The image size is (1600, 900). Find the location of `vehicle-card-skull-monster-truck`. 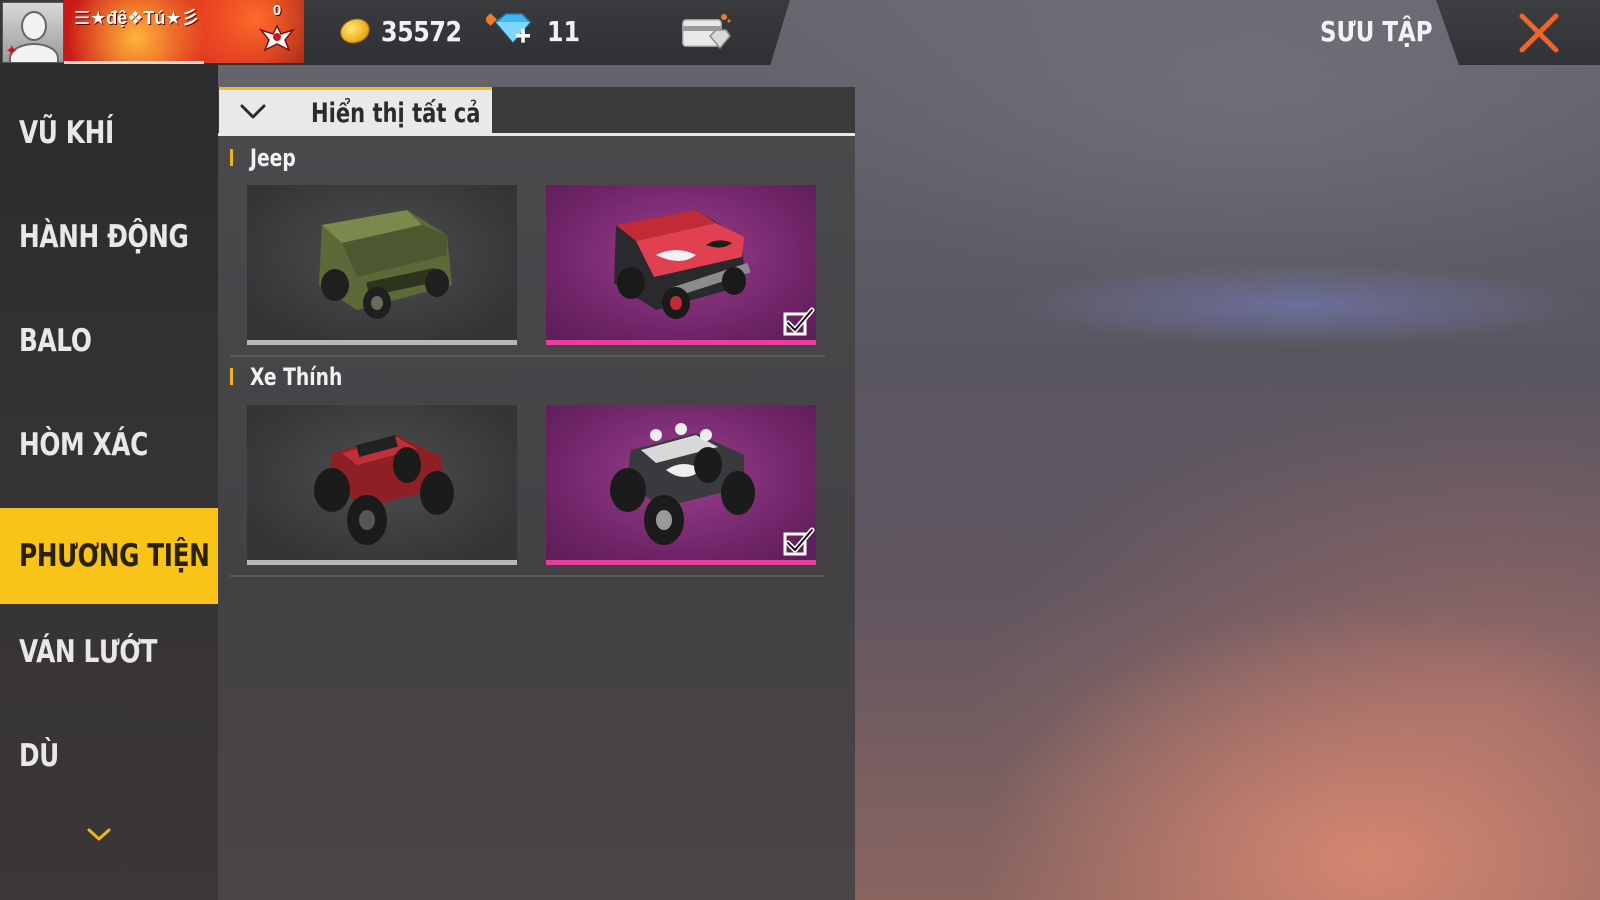

vehicle-card-skull-monster-truck is located at coordinates (681, 485).